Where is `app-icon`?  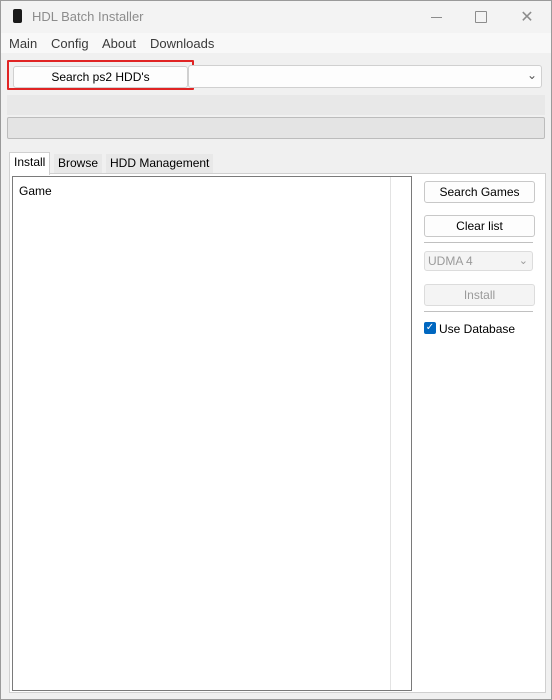 app-icon is located at coordinates (17, 16).